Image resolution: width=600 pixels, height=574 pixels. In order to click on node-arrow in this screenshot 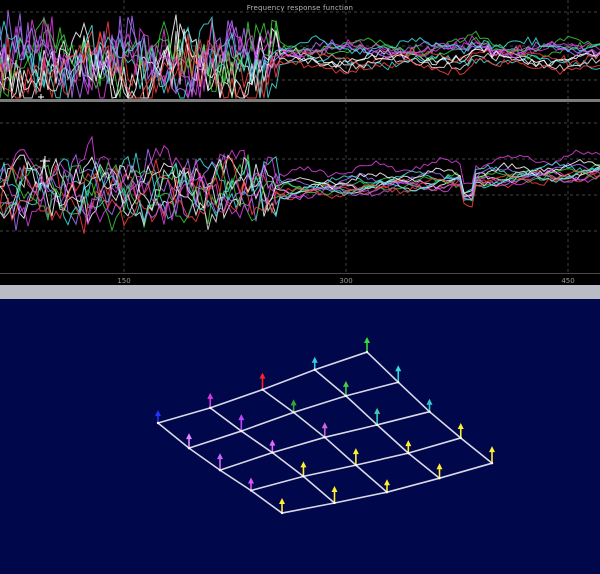, I will do `click(367, 345)`.